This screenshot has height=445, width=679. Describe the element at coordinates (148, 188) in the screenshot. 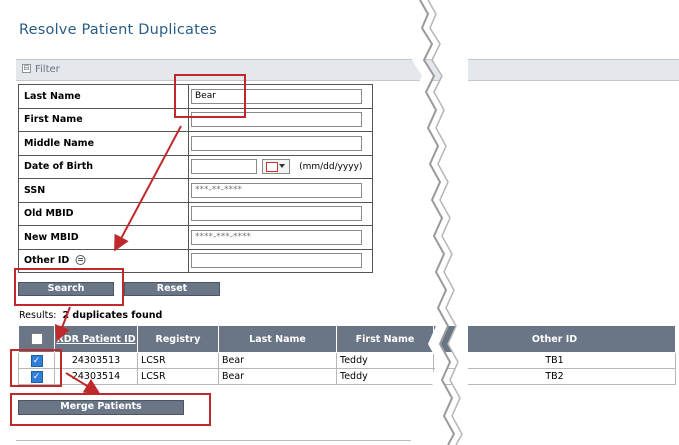

I see `arrow-to-search` at that location.